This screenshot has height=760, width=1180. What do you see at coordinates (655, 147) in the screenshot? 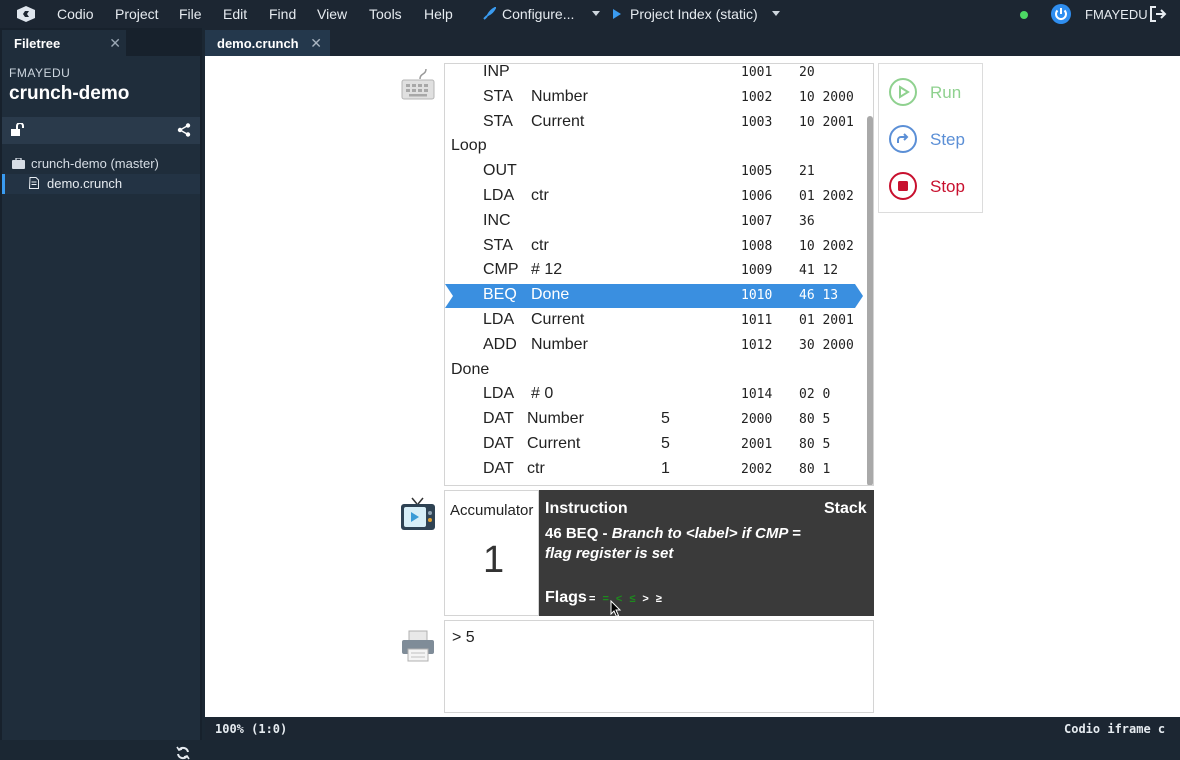
I see `program-label-row: Loop` at bounding box center [655, 147].